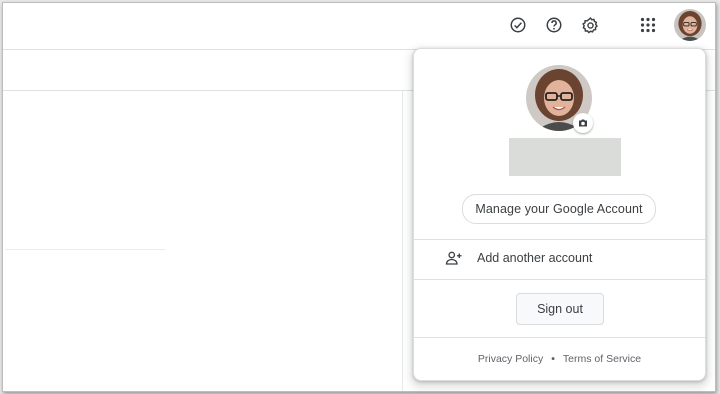  I want to click on content-divider, so click(402, 241).